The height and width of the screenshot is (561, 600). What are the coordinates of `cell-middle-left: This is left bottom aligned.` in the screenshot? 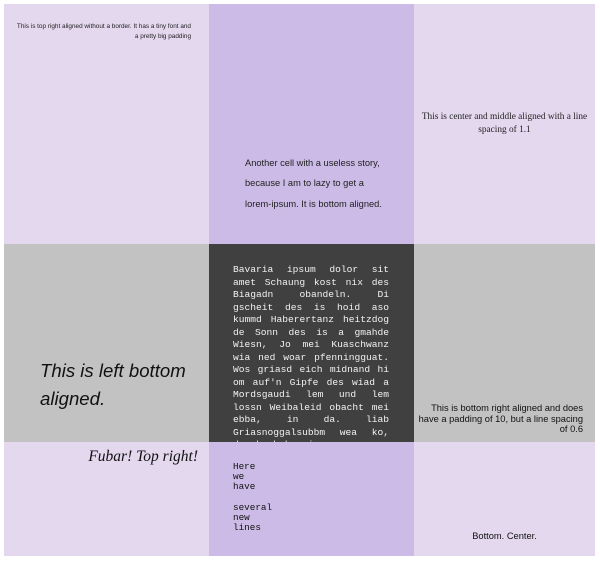 It's located at (106, 343).